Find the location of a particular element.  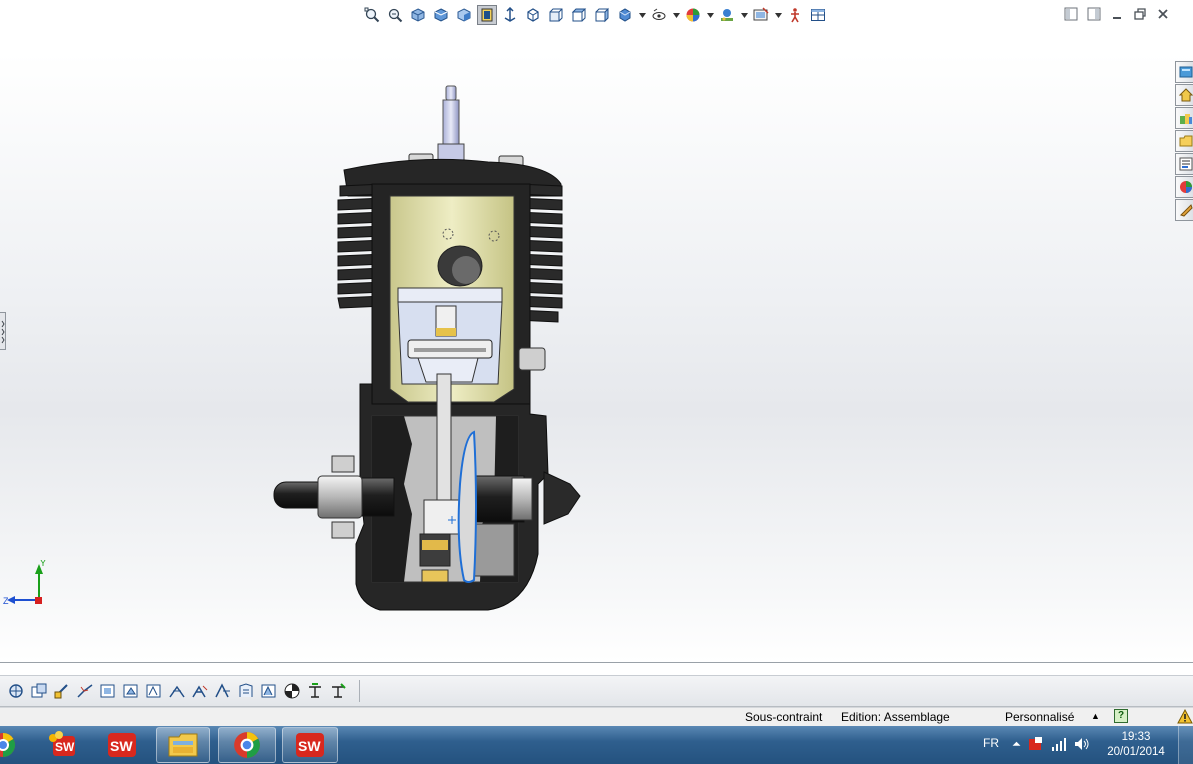

section-view-icon is located at coordinates (441, 15).